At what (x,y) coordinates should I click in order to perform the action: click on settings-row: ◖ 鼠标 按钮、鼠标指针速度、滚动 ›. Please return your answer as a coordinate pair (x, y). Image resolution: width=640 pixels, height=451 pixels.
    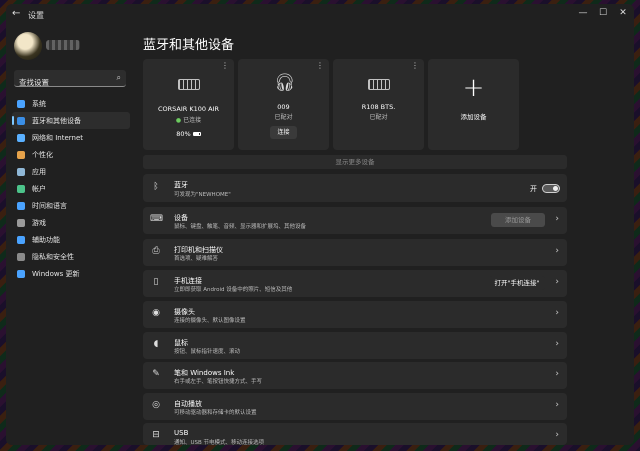
    Looking at the image, I should click on (355, 345).